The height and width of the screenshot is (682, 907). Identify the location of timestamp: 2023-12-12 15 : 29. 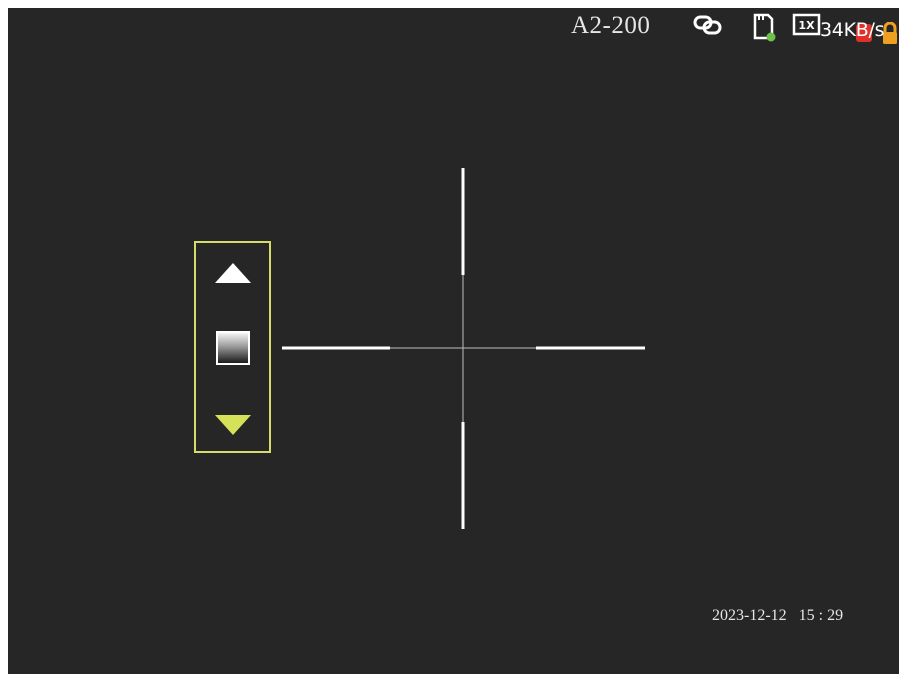
(778, 615).